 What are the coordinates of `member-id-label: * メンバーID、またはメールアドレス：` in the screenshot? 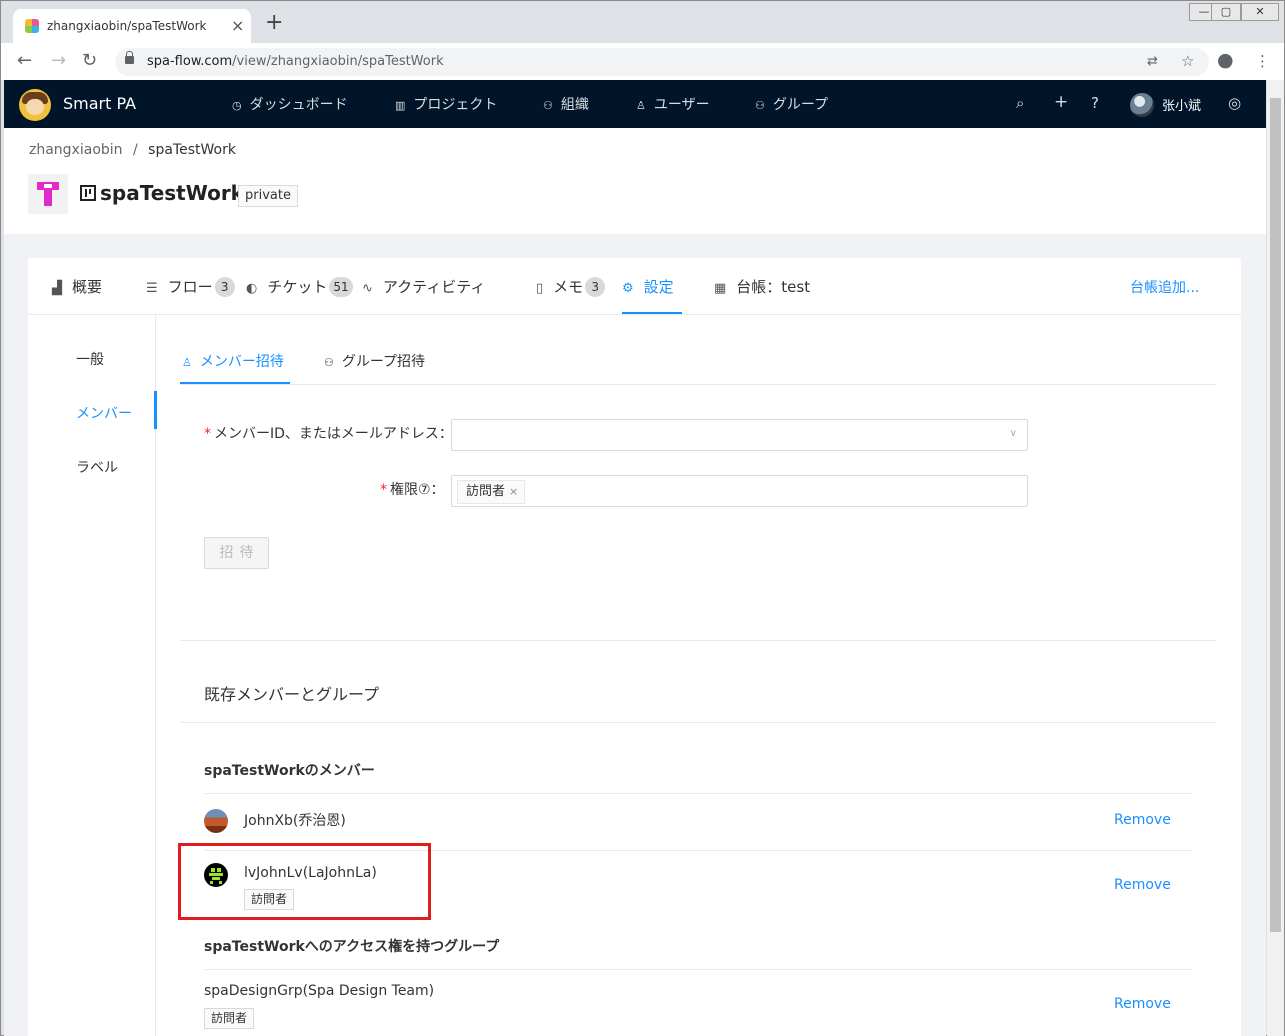 It's located at (328, 434).